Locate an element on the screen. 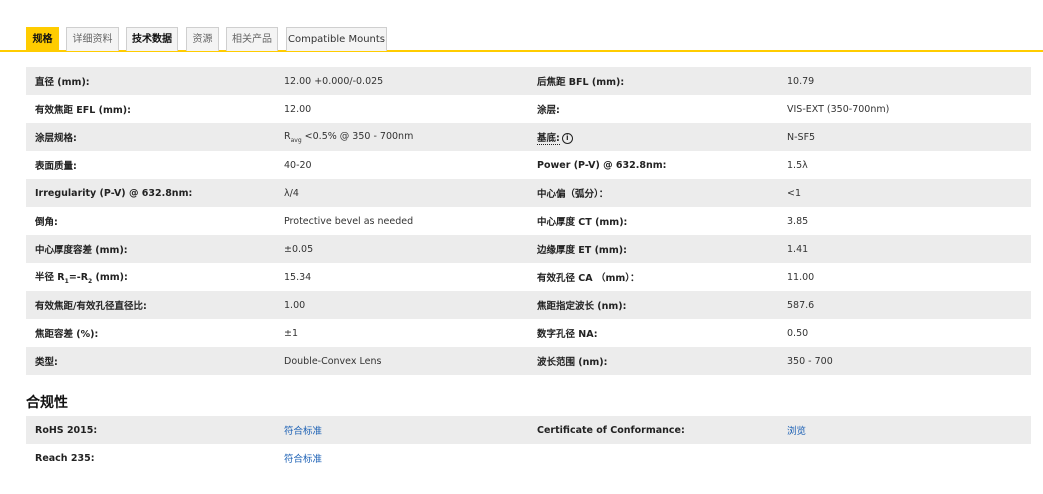 The width and height of the screenshot is (1043, 494). info-icon: i is located at coordinates (567, 138).